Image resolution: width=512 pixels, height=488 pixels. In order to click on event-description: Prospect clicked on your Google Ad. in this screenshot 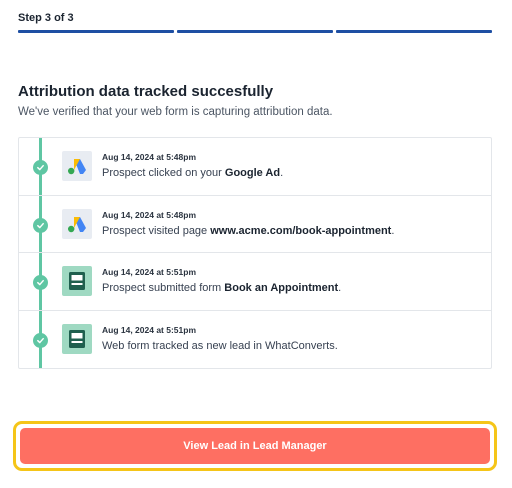, I will do `click(193, 173)`.